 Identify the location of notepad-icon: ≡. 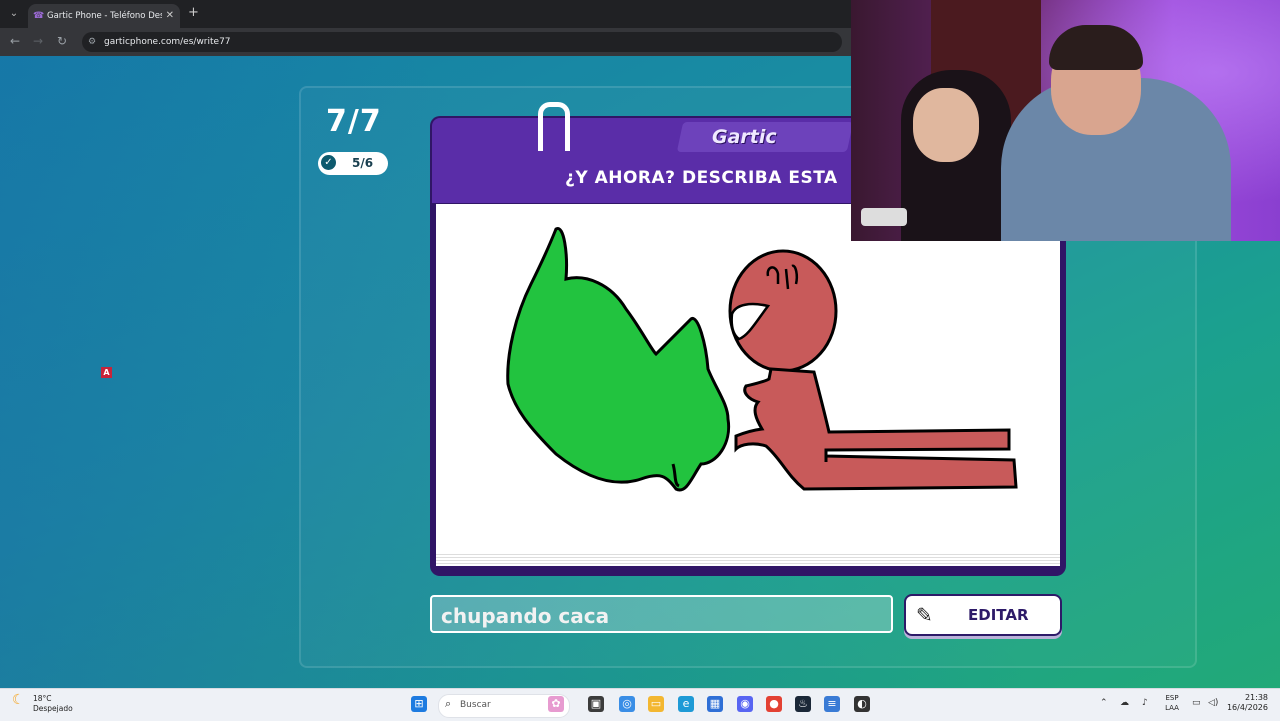
(832, 704).